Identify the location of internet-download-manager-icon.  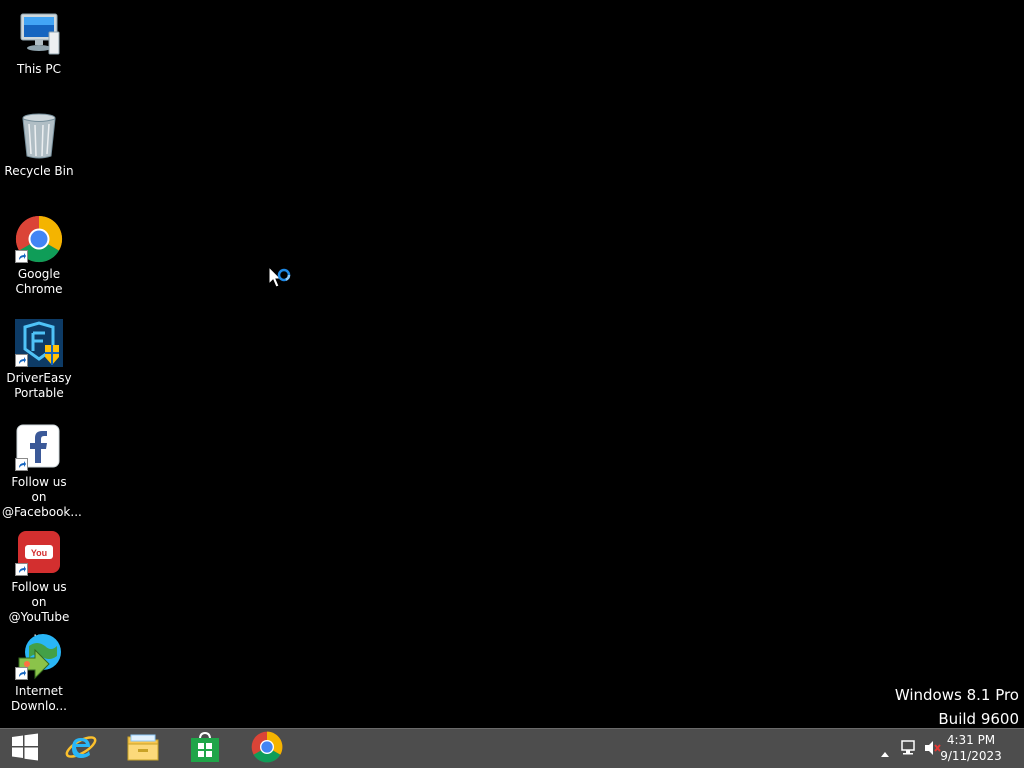
(39, 656).